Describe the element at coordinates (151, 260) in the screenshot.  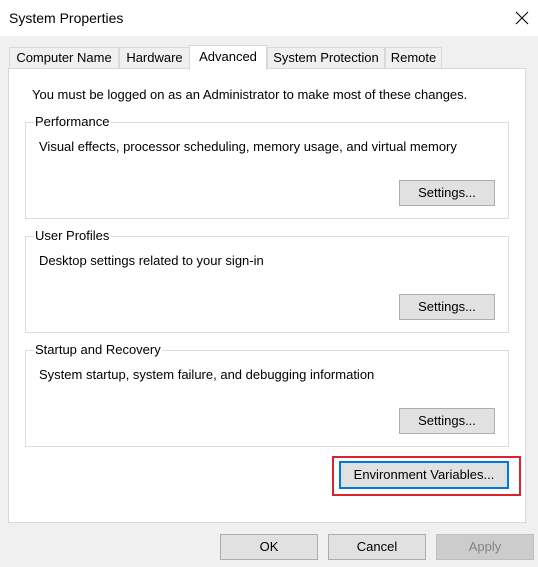
I see `group-description: Desktop settings related to your sign-in` at that location.